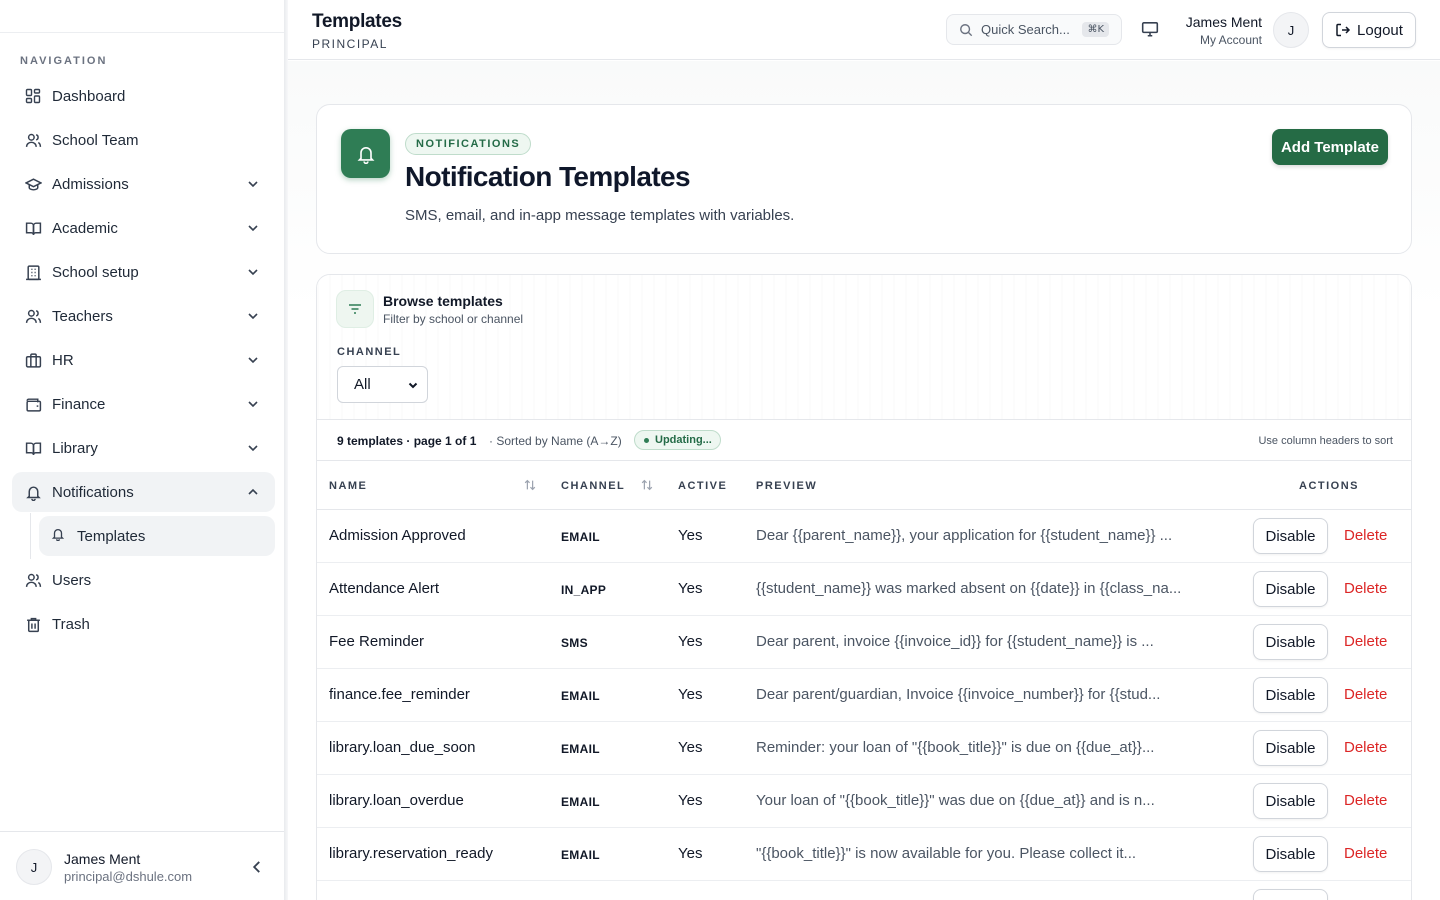  Describe the element at coordinates (1369, 30) in the screenshot. I see `logout-button: Logout` at that location.